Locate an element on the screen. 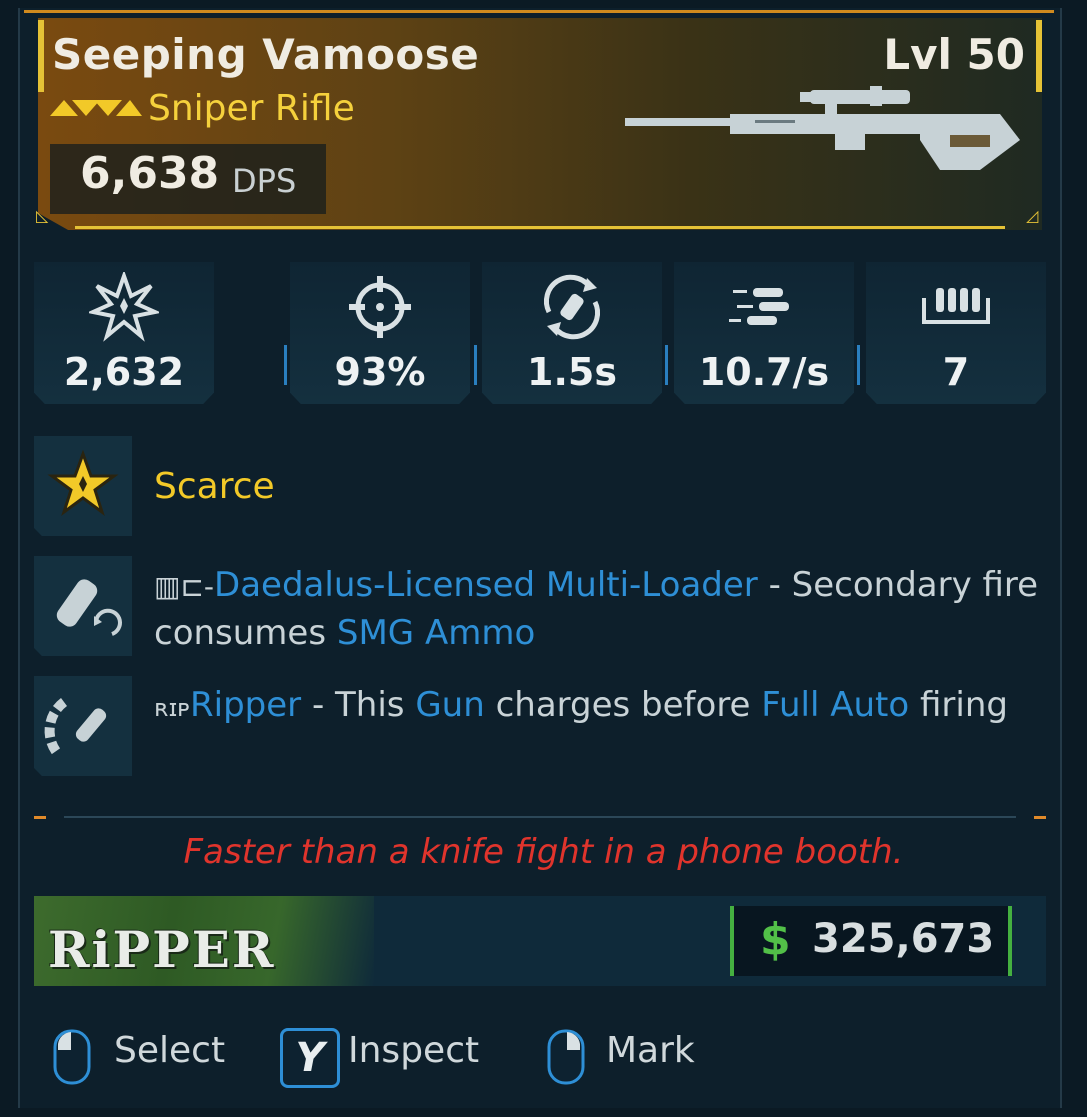 This screenshot has height=1117, width=1087. stat-damage: 2,632 is located at coordinates (124, 333).